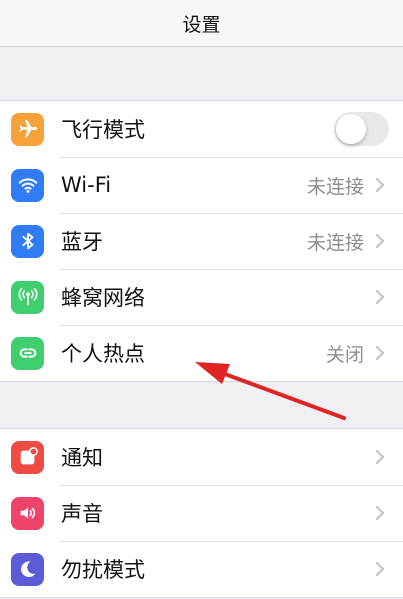  Describe the element at coordinates (27, 185) in the screenshot. I see `wifi-icon` at that location.